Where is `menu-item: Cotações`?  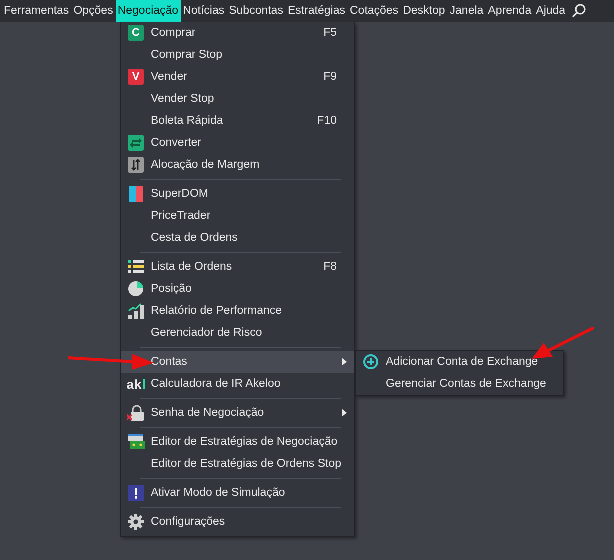
menu-item: Cotações is located at coordinates (374, 11).